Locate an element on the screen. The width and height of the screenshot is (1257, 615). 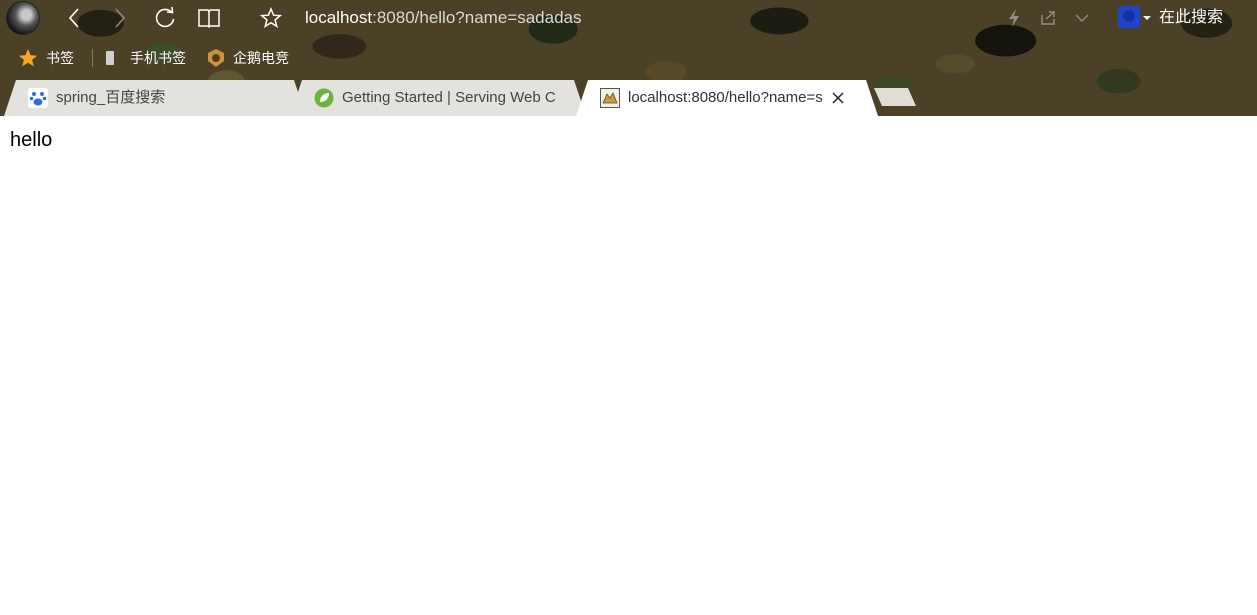
tab-title: localhost:8080/hello?name=s is located at coordinates (725, 97).